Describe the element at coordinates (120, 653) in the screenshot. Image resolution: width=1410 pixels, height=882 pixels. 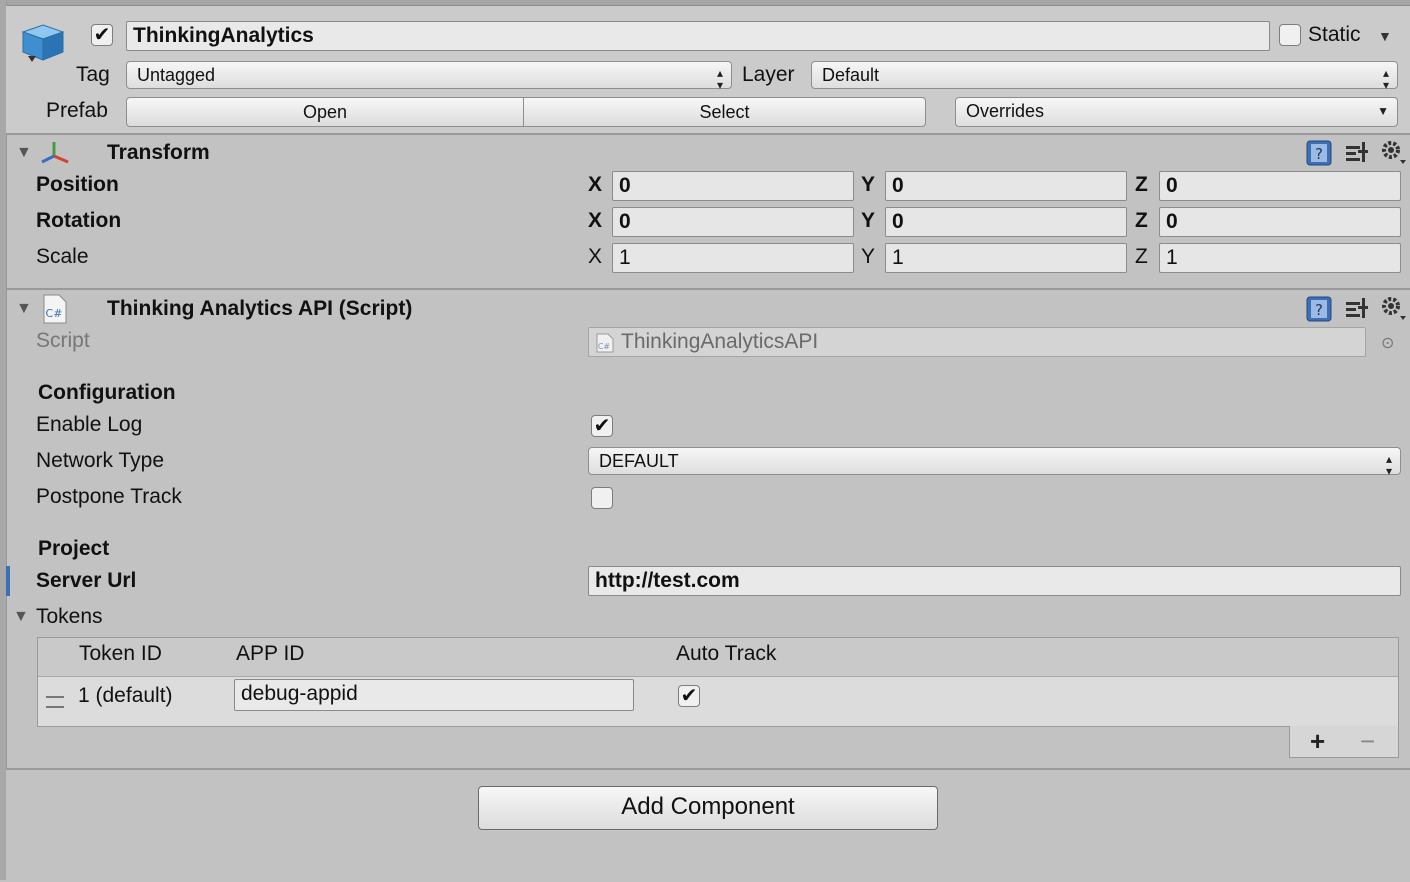
I see `column-header-token-id: Token ID` at that location.